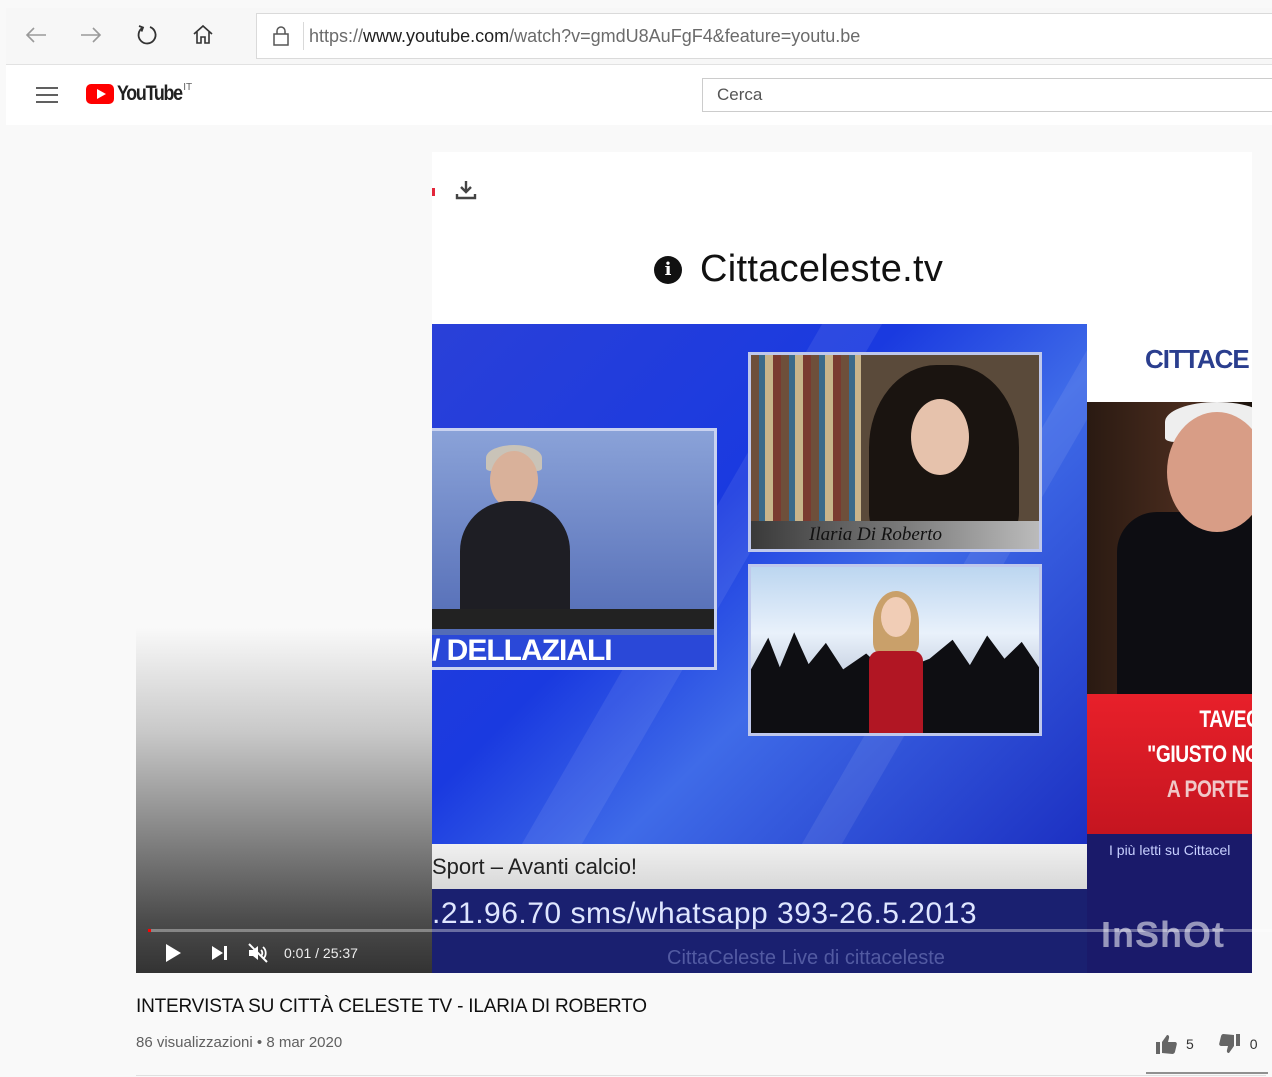 The width and height of the screenshot is (1272, 1077). Describe the element at coordinates (433, 192) in the screenshot. I see `red-mark` at that location.